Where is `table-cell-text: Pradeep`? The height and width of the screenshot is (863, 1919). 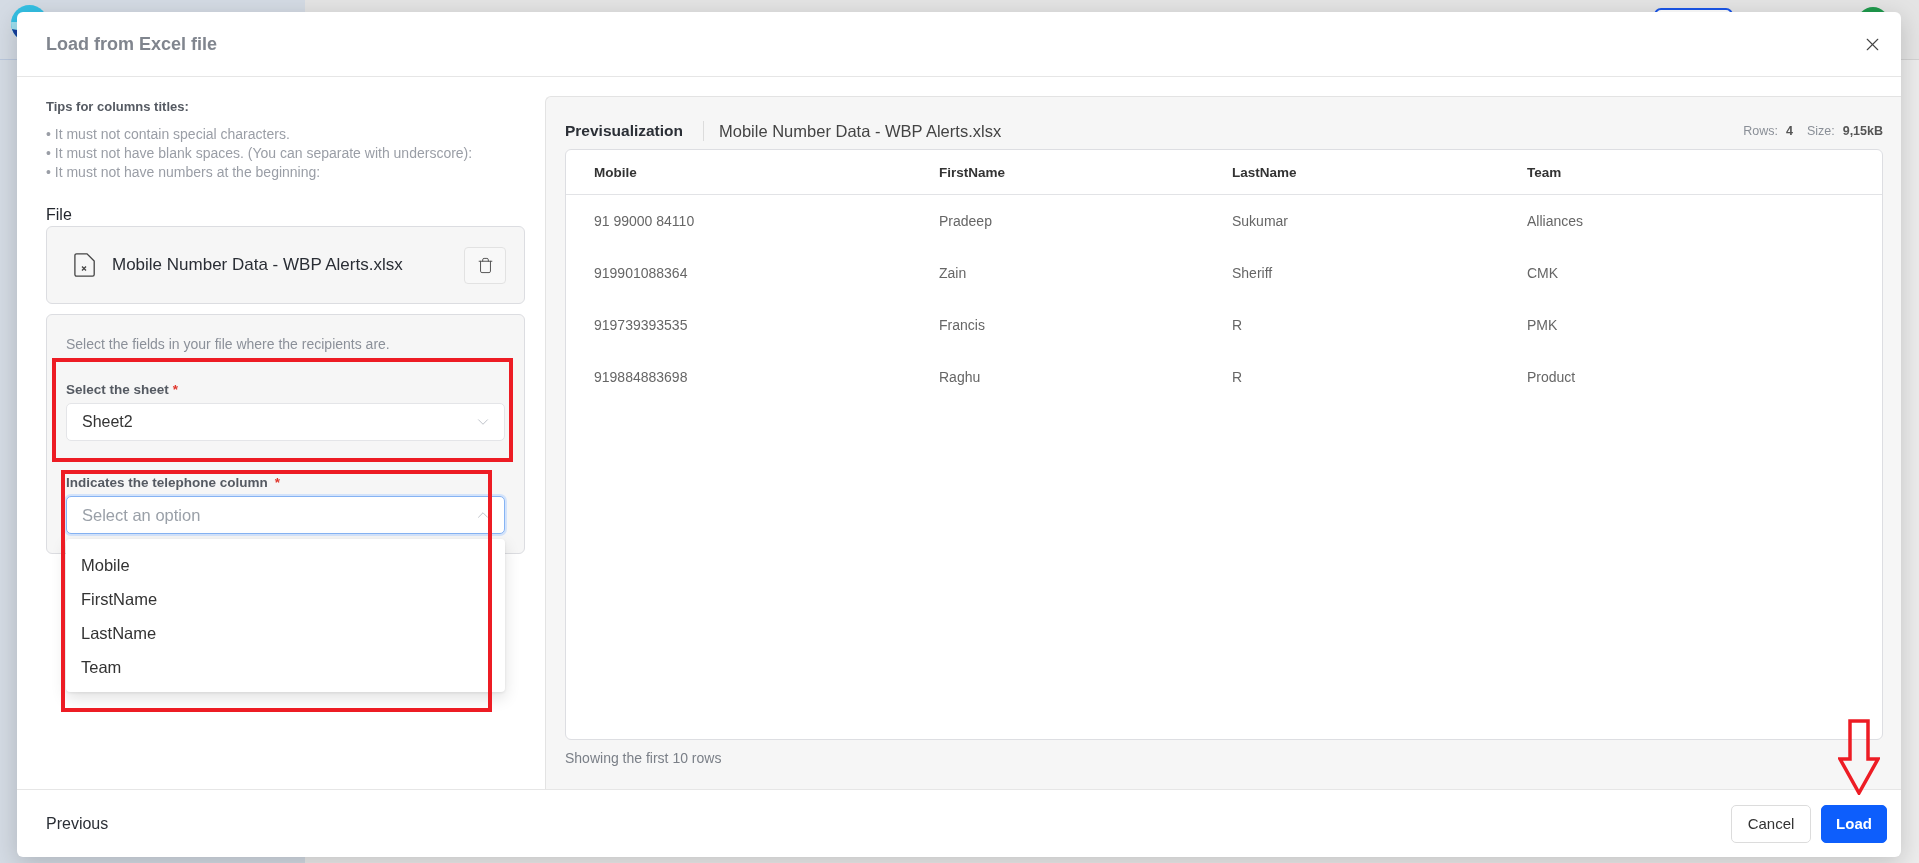 table-cell-text: Pradeep is located at coordinates (965, 221).